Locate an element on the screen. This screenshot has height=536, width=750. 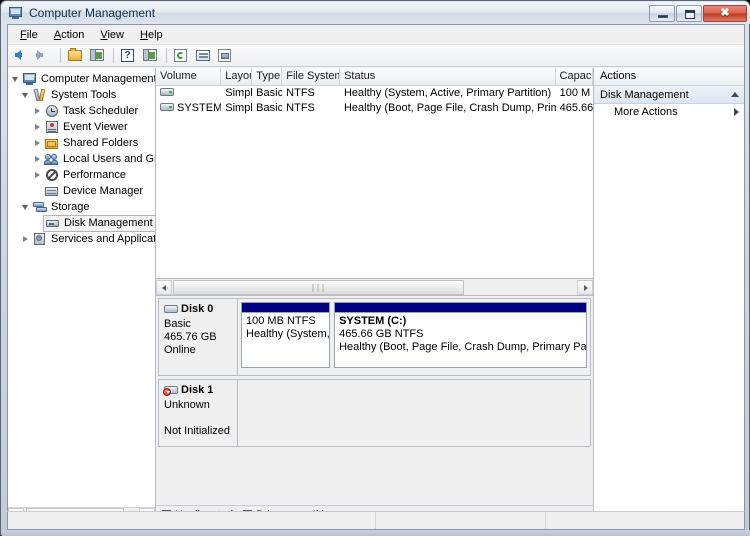
scroll-track: ∣∣∣ is located at coordinates (374, 287).